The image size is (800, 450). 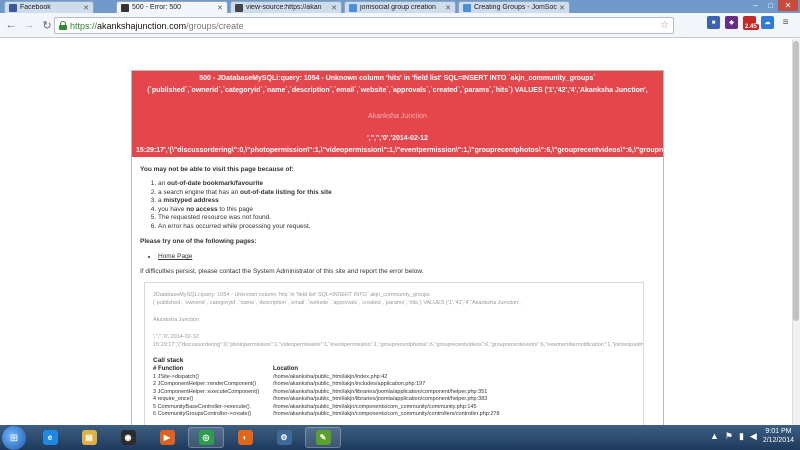 I want to click on taskbar-app-button: ▶, so click(x=167, y=437).